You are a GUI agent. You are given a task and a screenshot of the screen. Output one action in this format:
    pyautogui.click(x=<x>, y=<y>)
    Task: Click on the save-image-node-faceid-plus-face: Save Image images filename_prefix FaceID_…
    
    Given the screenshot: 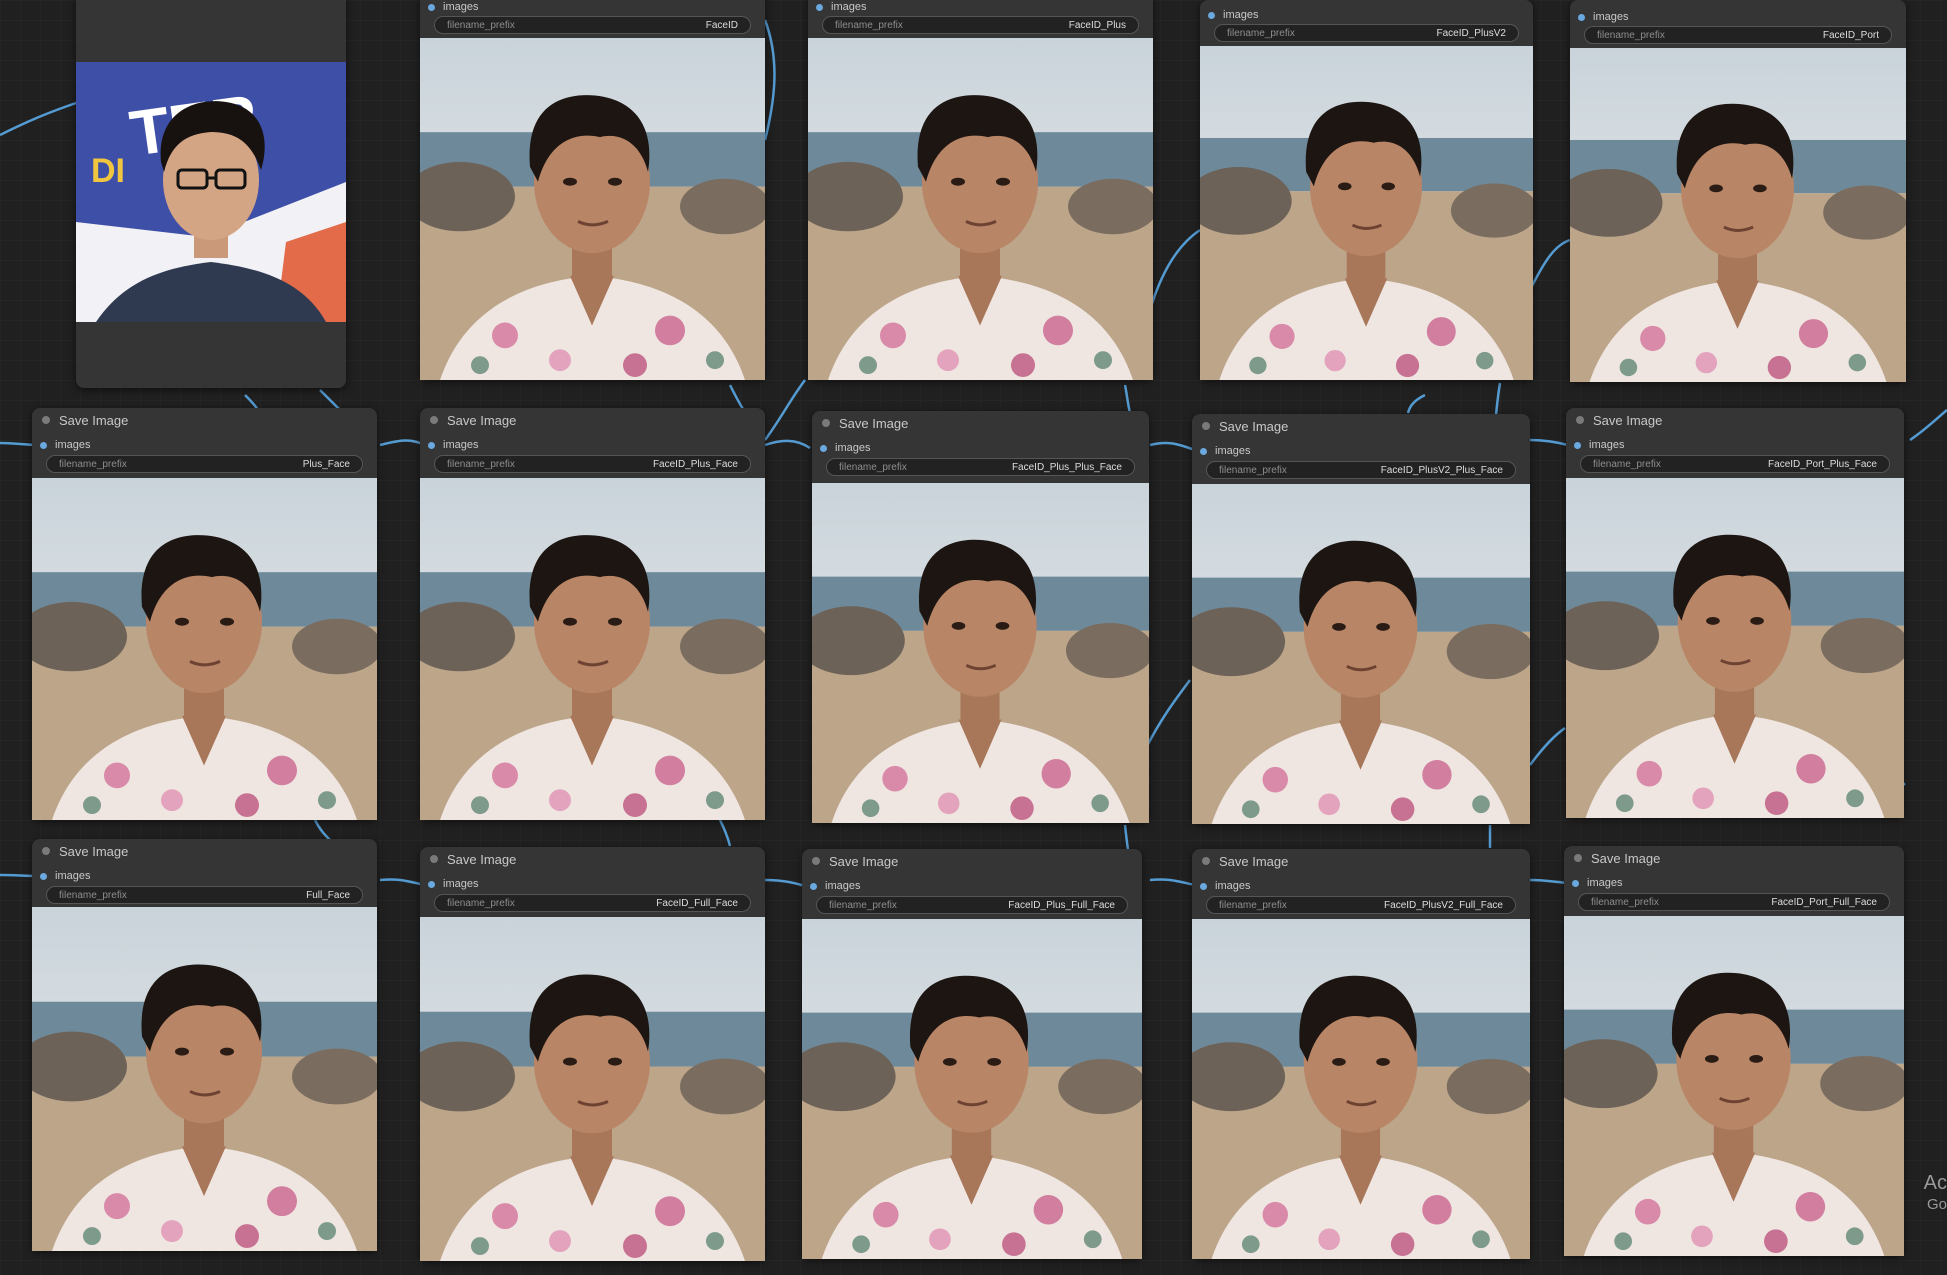 What is the action you would take?
    pyautogui.click(x=592, y=614)
    